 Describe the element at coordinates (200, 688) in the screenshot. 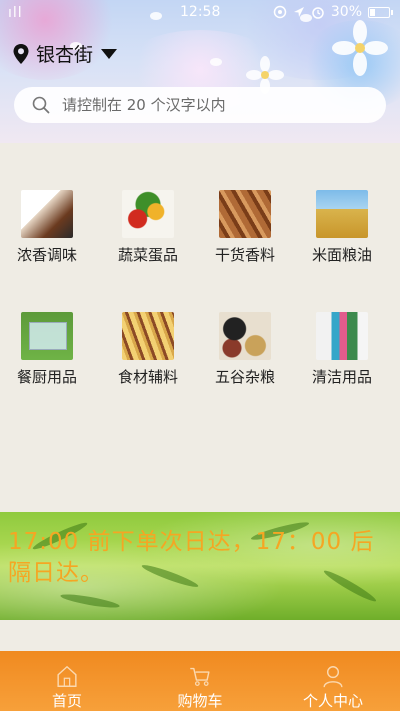

I see `tab-cart: 购物车` at that location.